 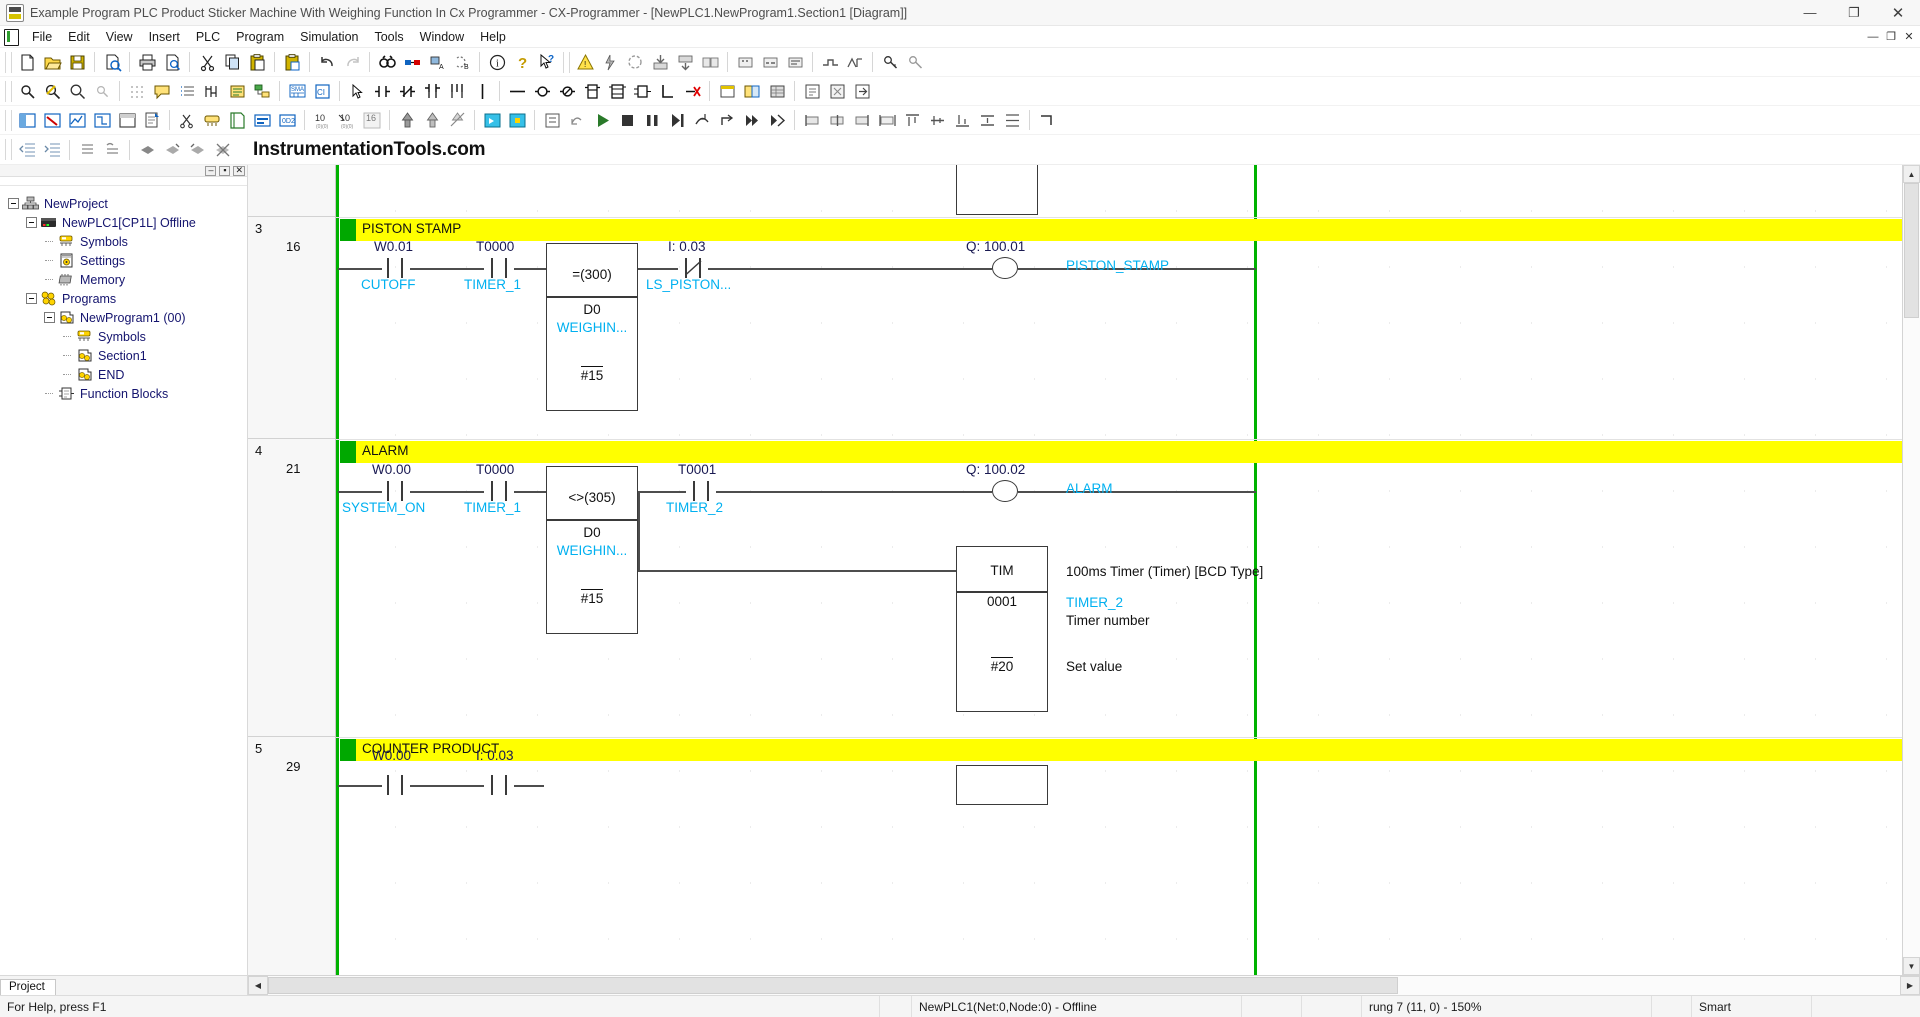 What do you see at coordinates (652, 120) in the screenshot?
I see `pause-simulation-icon` at bounding box center [652, 120].